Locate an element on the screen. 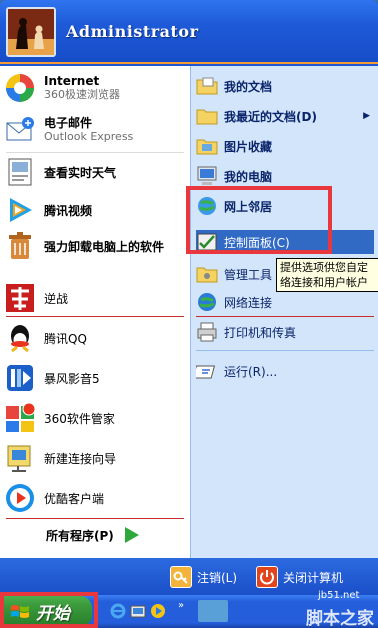 The image size is (378, 628). recent-item-nizhan: 逆战 is located at coordinates (96, 298).